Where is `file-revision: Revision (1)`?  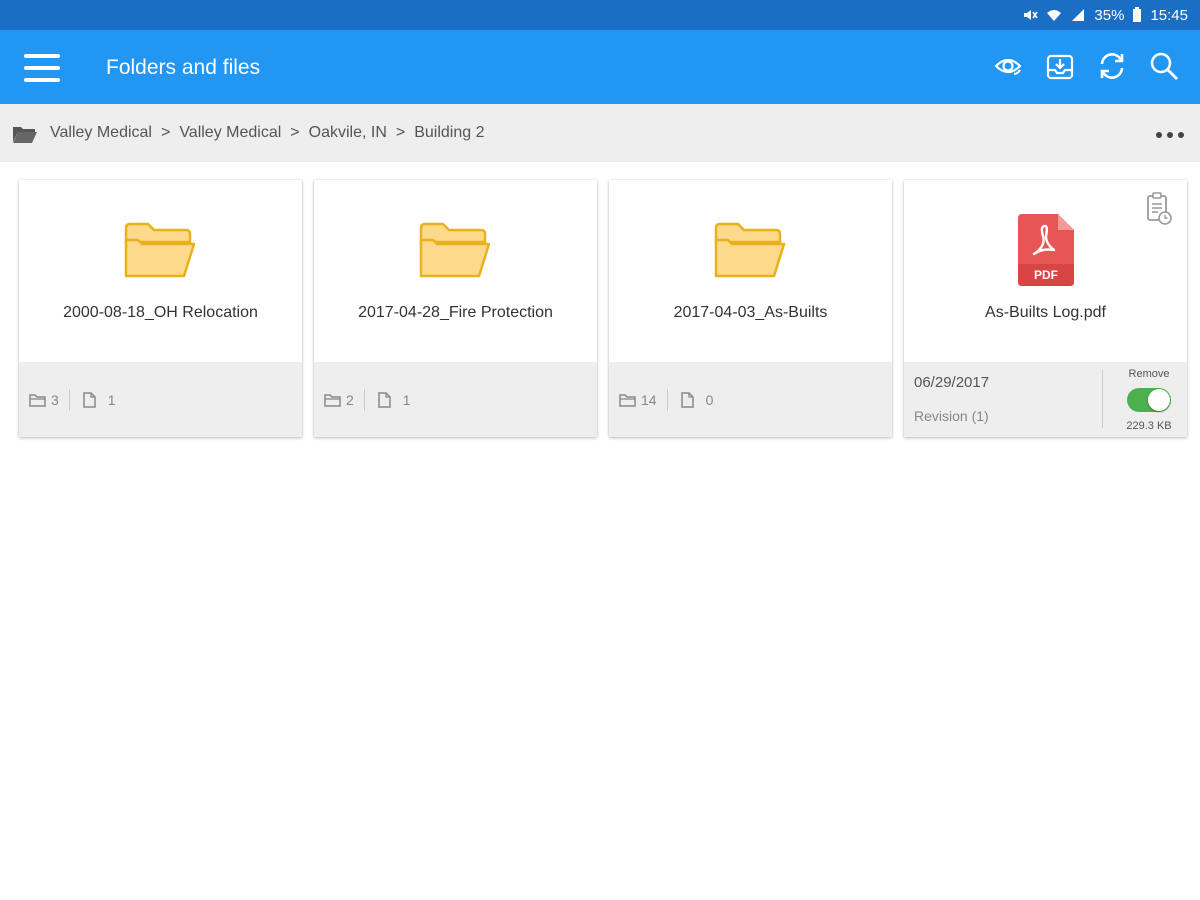
file-revision: Revision (1) is located at coordinates (951, 416).